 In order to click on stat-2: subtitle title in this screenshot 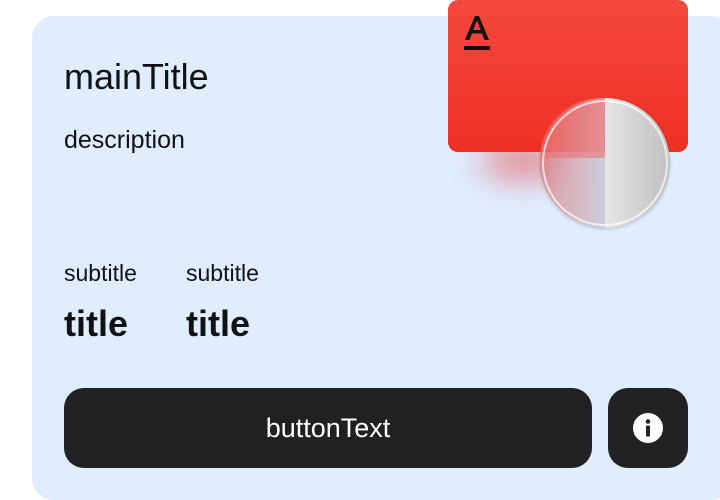, I will do `click(222, 302)`.